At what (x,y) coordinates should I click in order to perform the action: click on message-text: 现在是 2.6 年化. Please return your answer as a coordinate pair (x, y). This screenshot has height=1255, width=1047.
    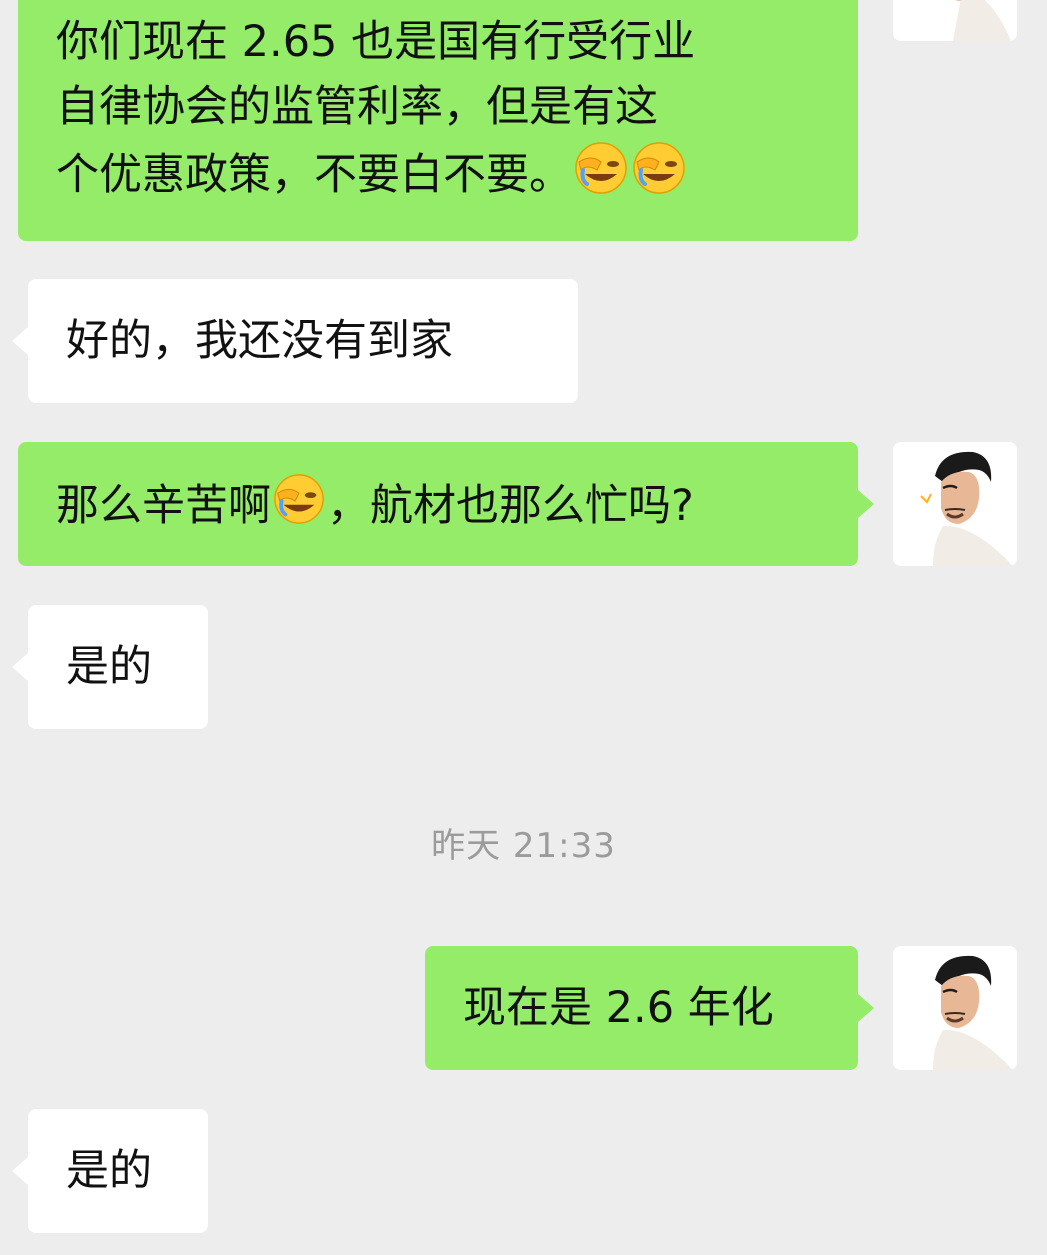
    Looking at the image, I should click on (618, 1008).